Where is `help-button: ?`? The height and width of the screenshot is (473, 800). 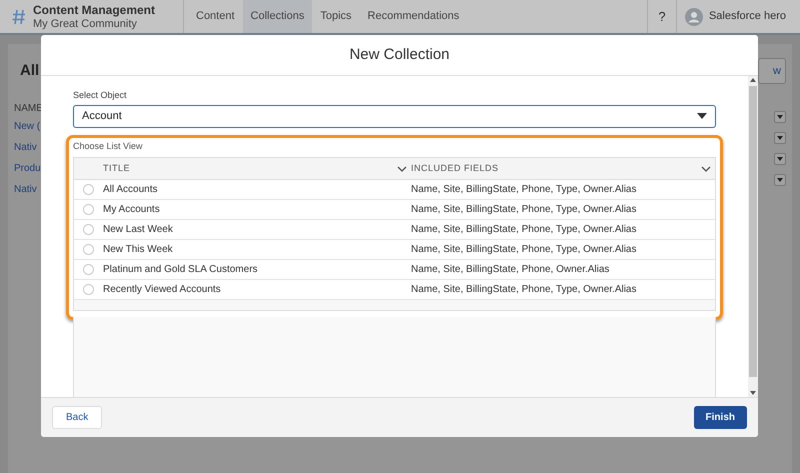 help-button: ? is located at coordinates (661, 16).